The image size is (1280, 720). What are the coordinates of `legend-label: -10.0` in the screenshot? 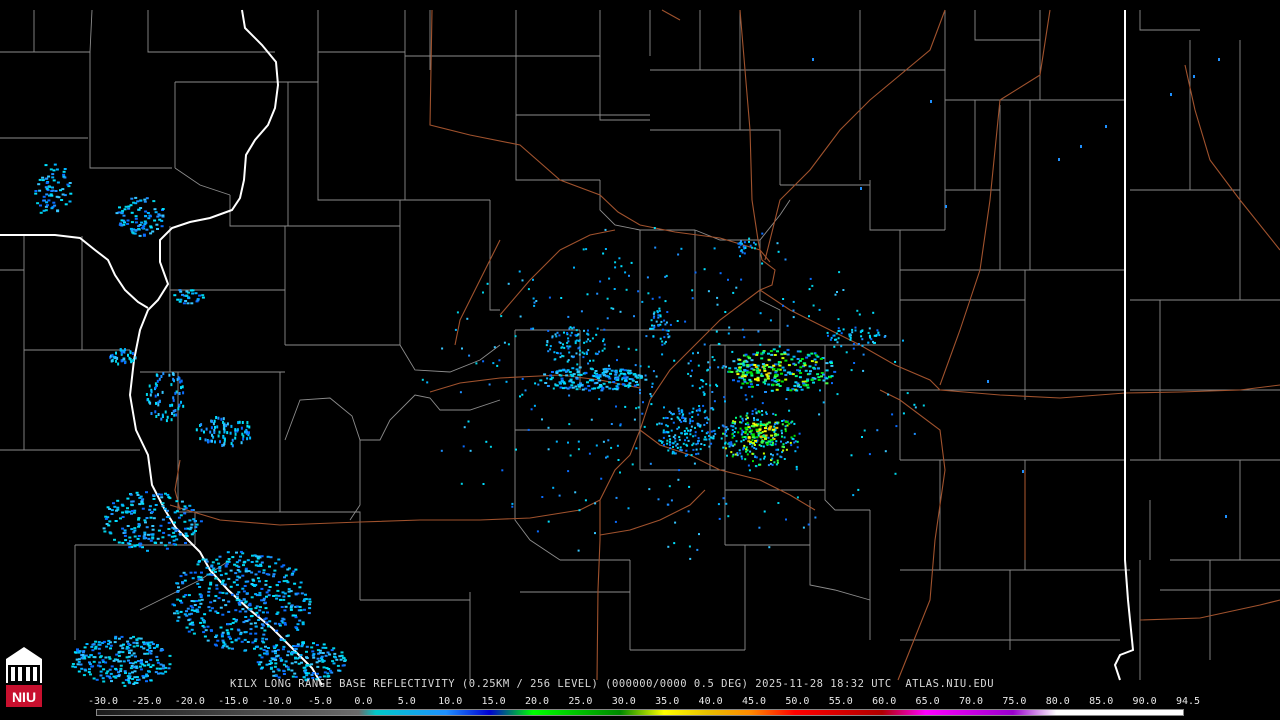 It's located at (276, 701).